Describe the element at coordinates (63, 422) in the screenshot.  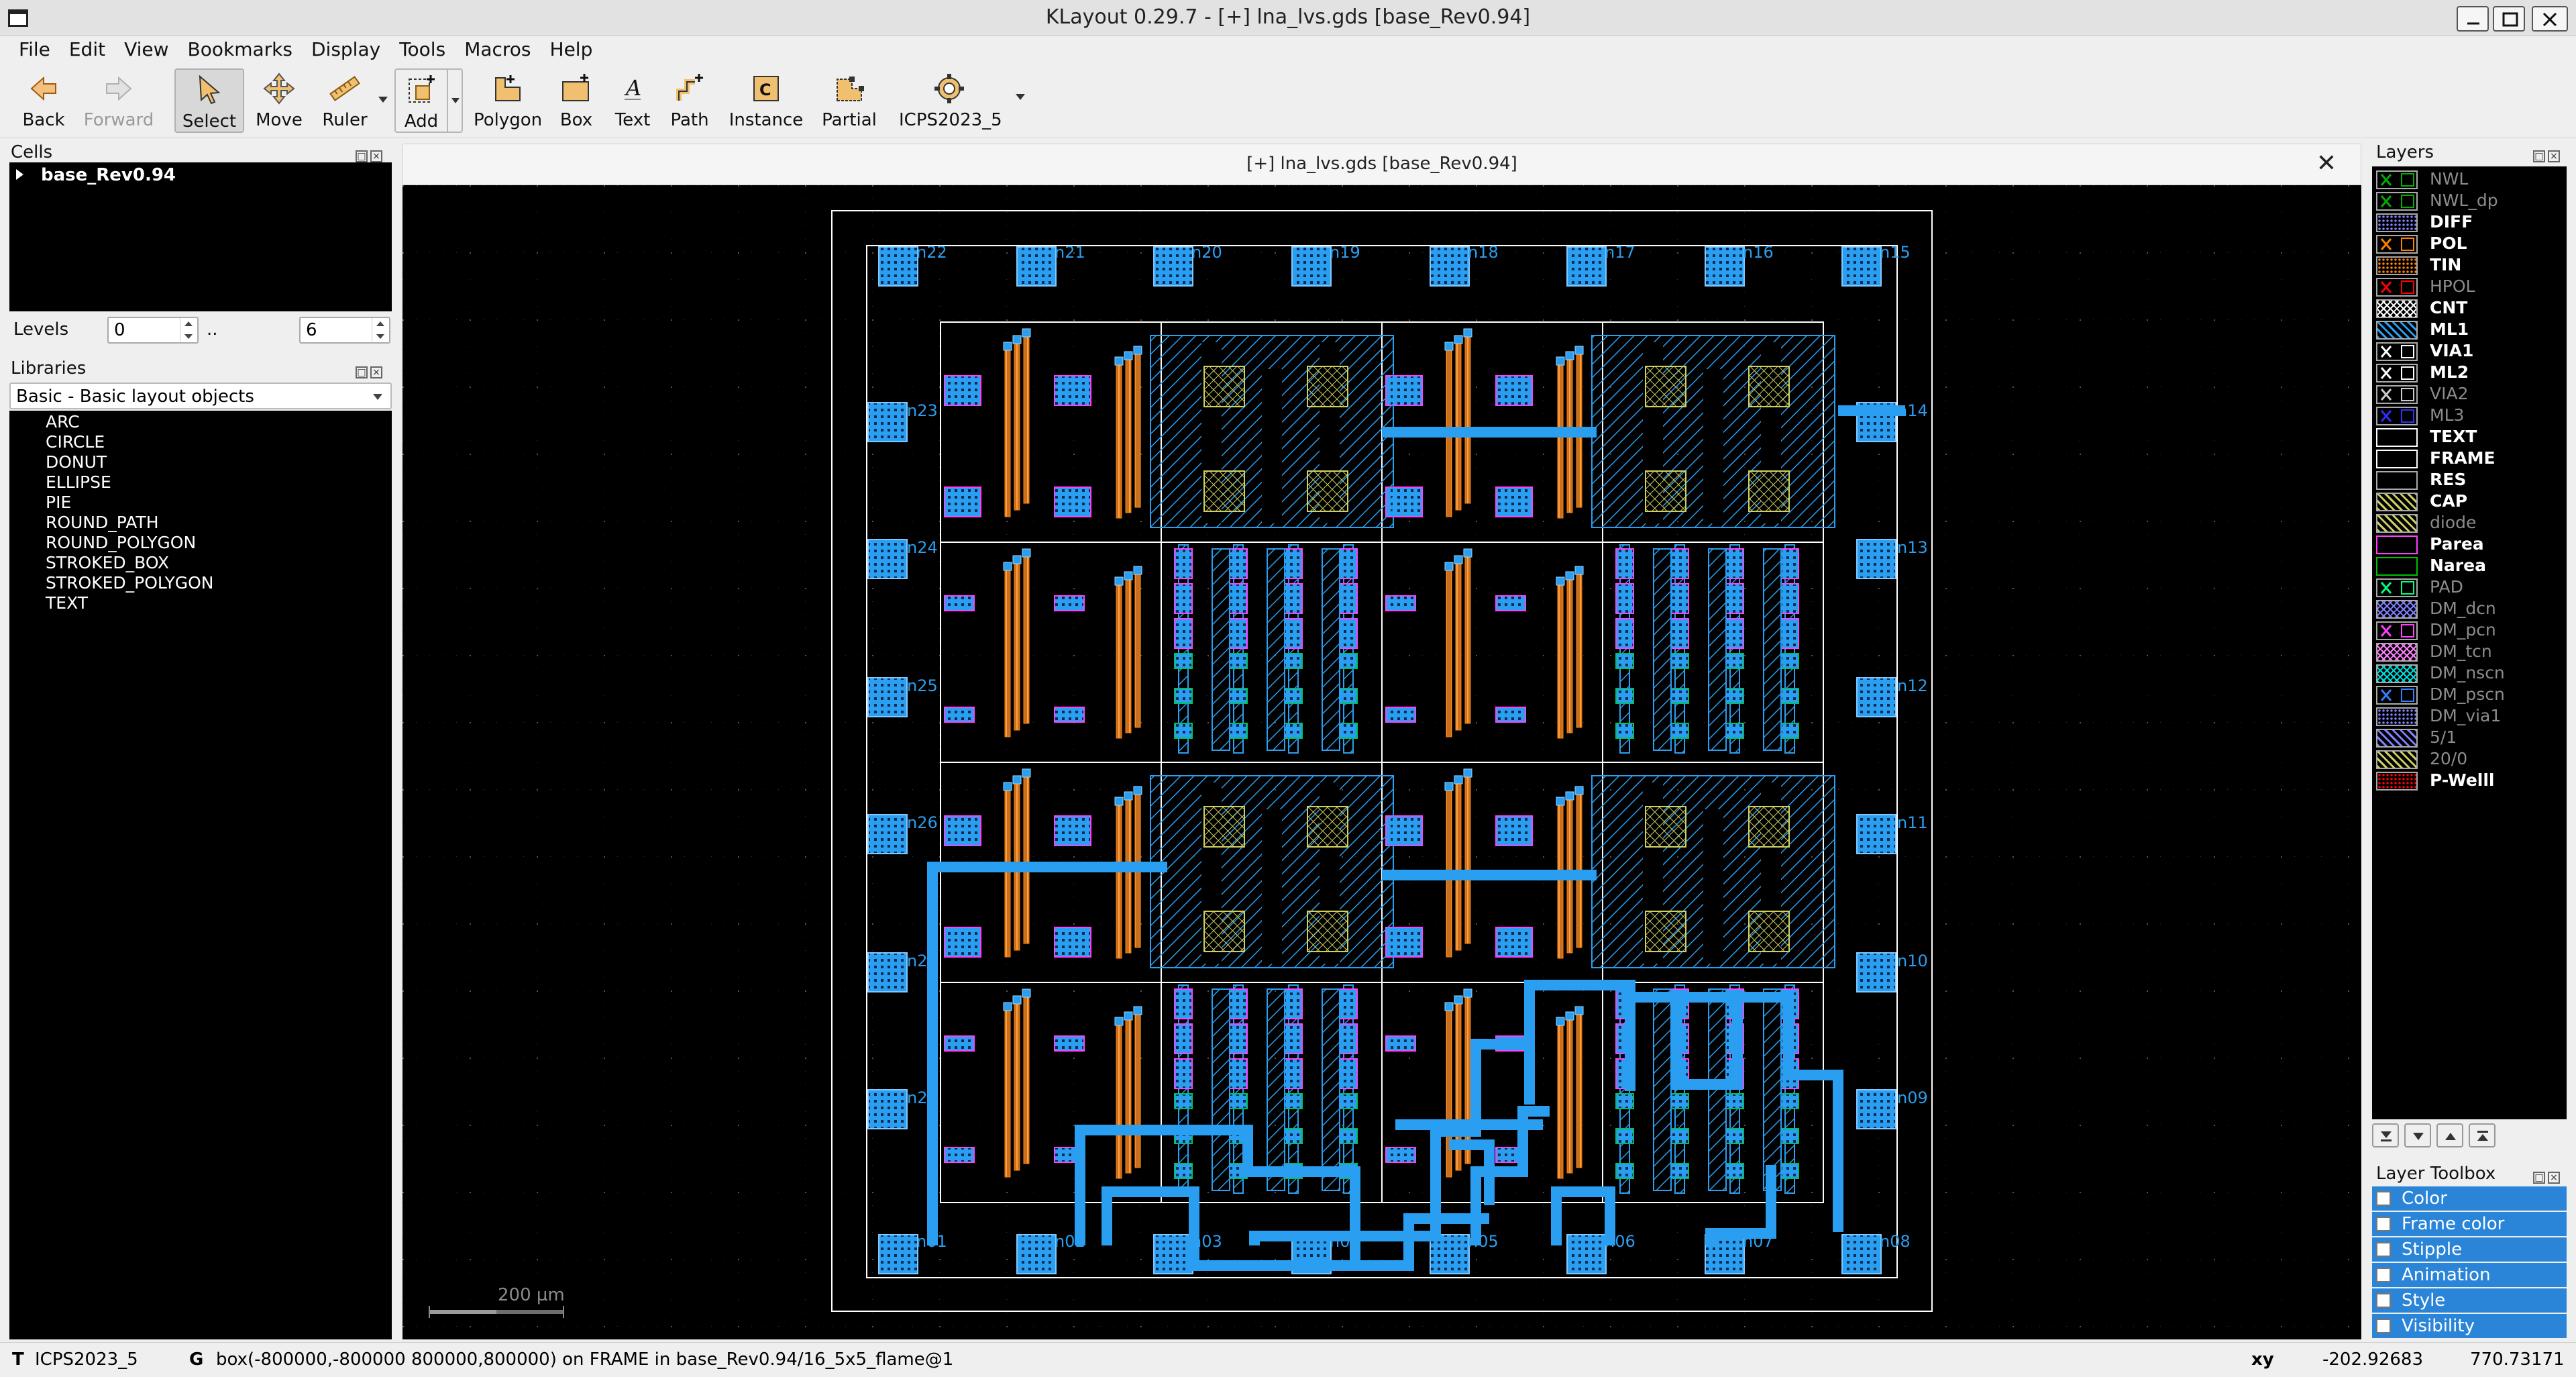
I see `library-item: ARC` at that location.